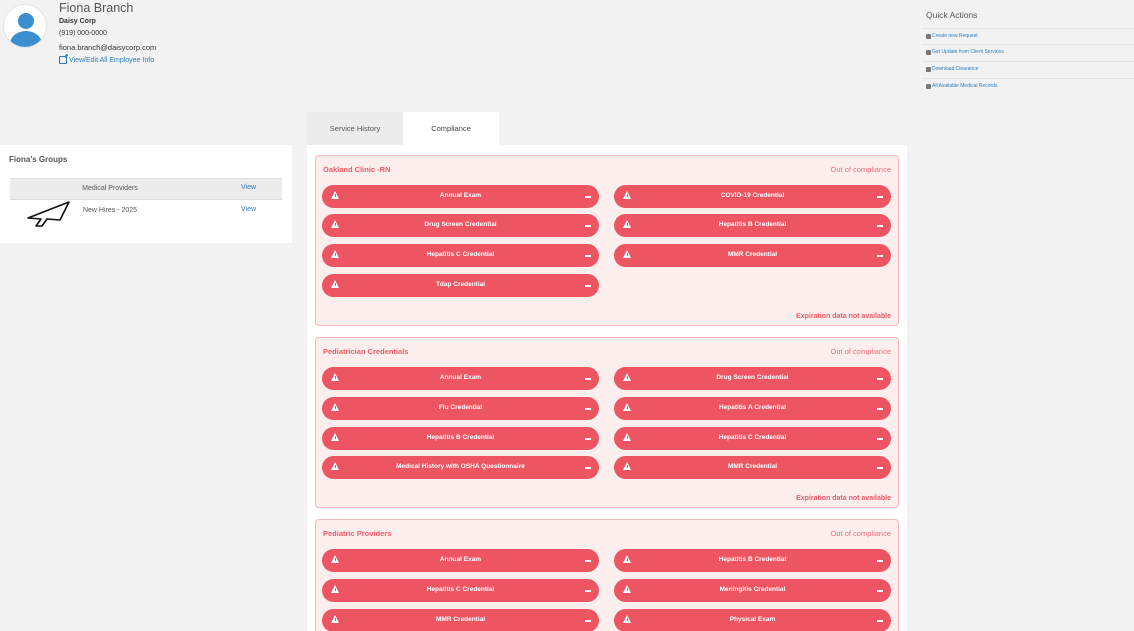 The width and height of the screenshot is (1134, 631). I want to click on credential-pill: Tdap Credential, so click(460, 285).